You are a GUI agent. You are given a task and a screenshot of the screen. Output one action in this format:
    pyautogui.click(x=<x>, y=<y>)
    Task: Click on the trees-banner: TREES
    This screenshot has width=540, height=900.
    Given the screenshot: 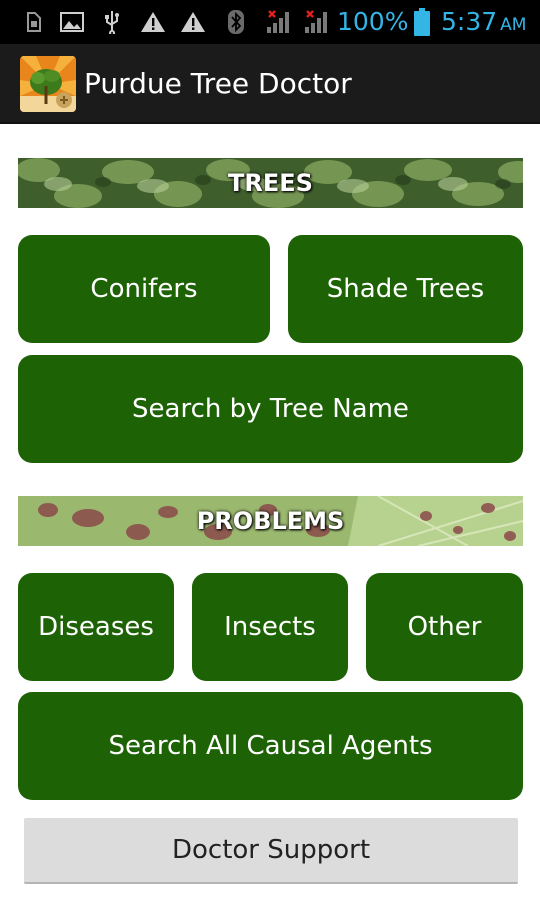 What is the action you would take?
    pyautogui.click(x=270, y=183)
    